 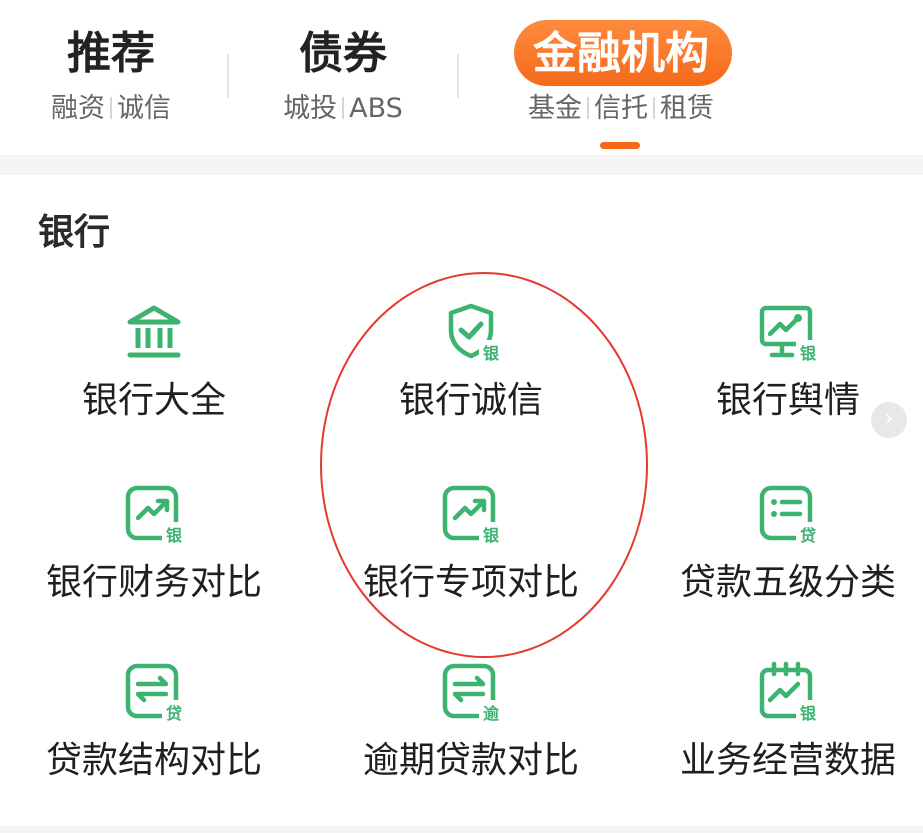 What do you see at coordinates (491, 713) in the screenshot?
I see `icon-badge: 逾` at bounding box center [491, 713].